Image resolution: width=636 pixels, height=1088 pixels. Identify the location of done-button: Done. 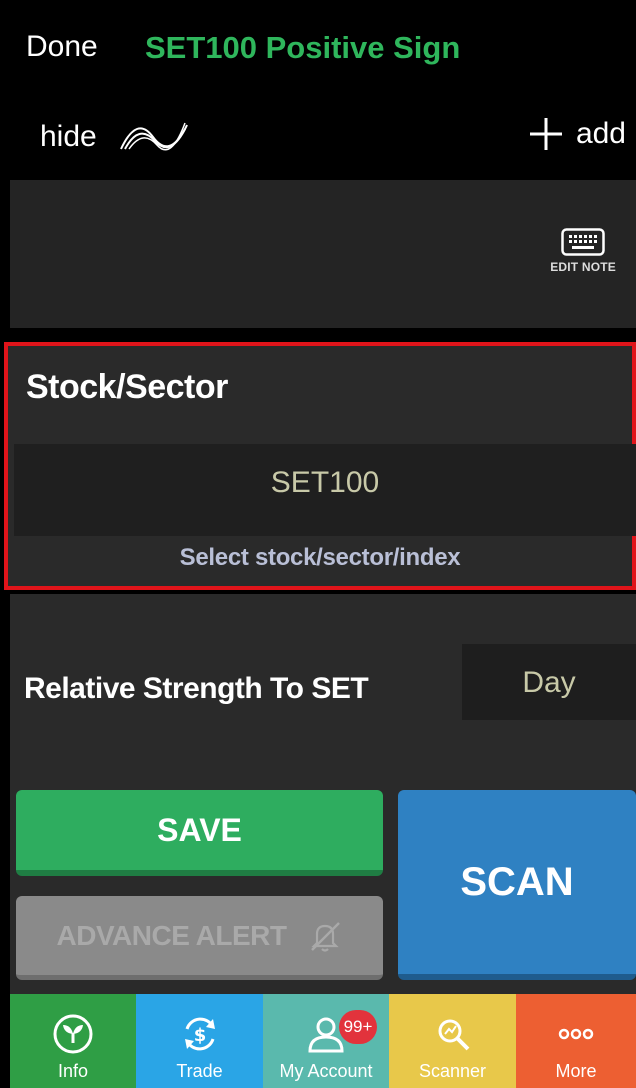
(62, 47).